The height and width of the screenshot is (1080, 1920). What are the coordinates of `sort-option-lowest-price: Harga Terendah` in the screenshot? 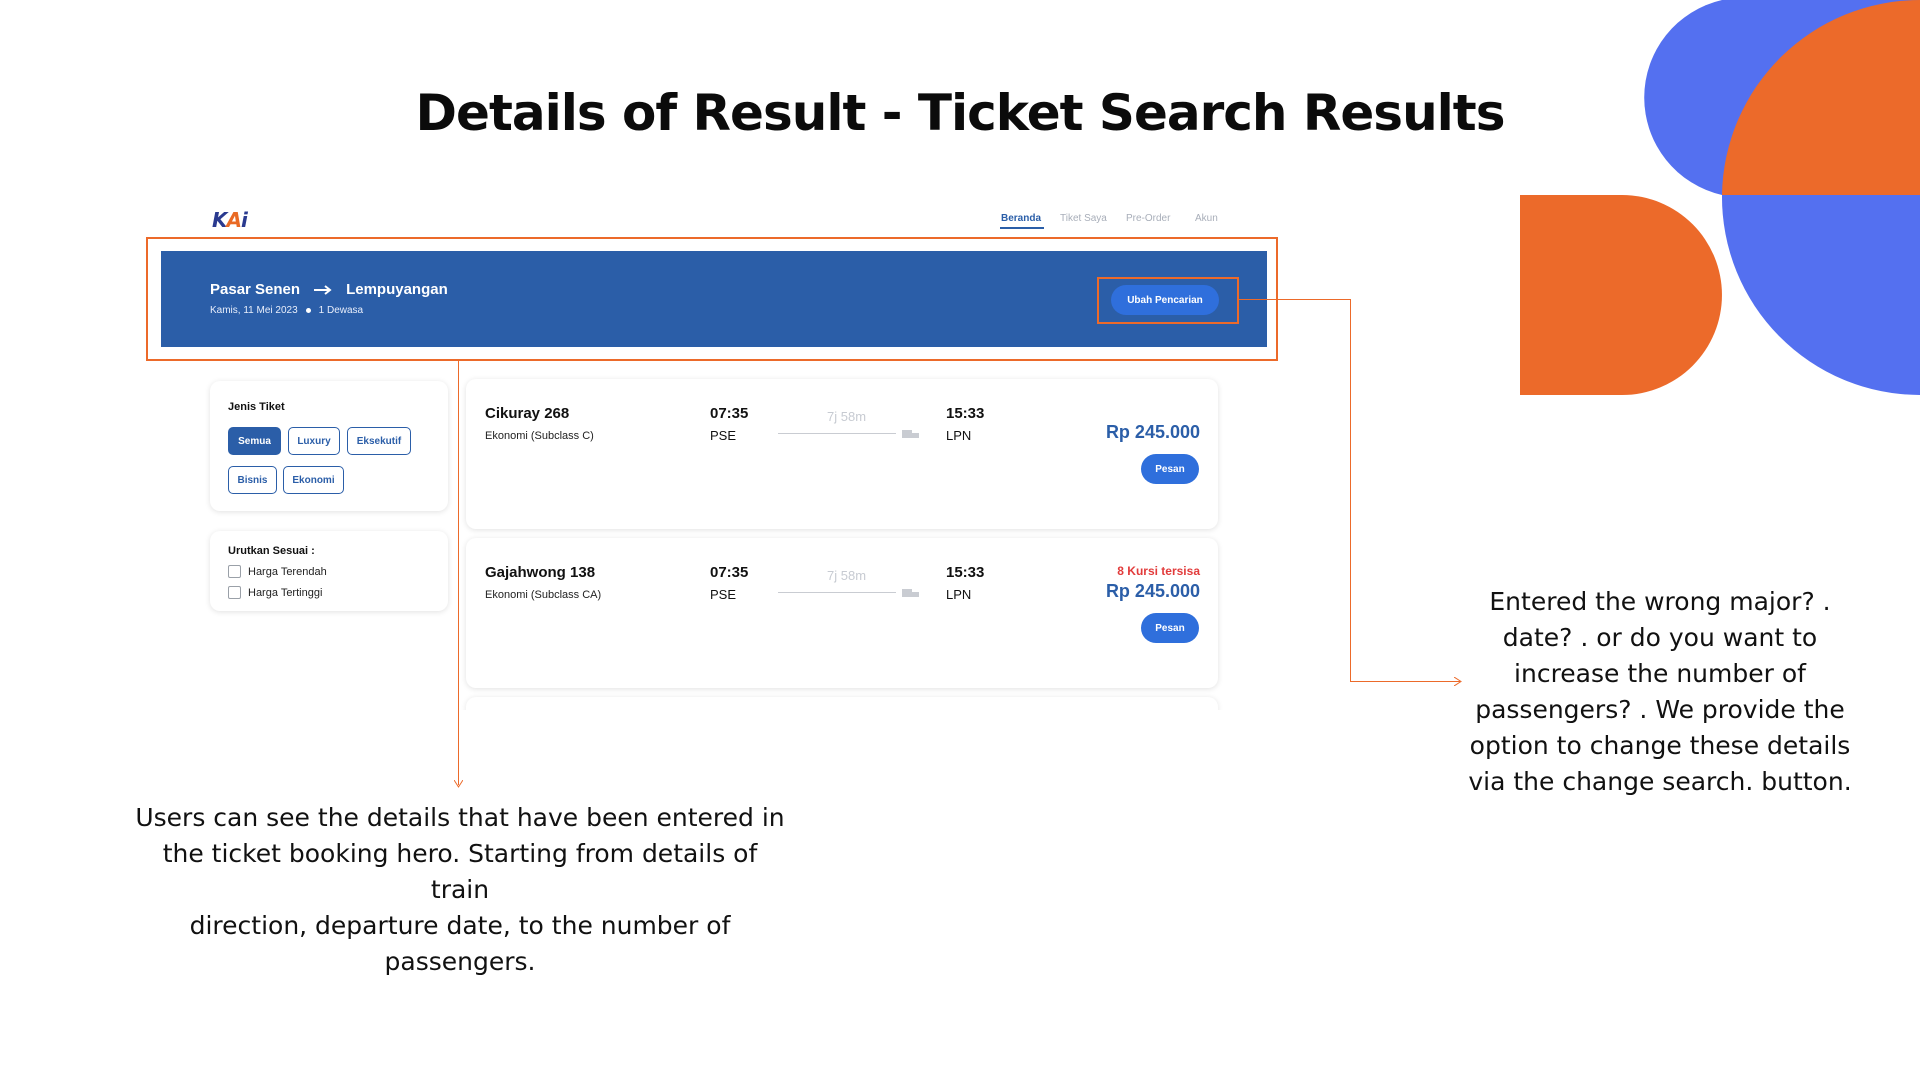 It's located at (277, 571).